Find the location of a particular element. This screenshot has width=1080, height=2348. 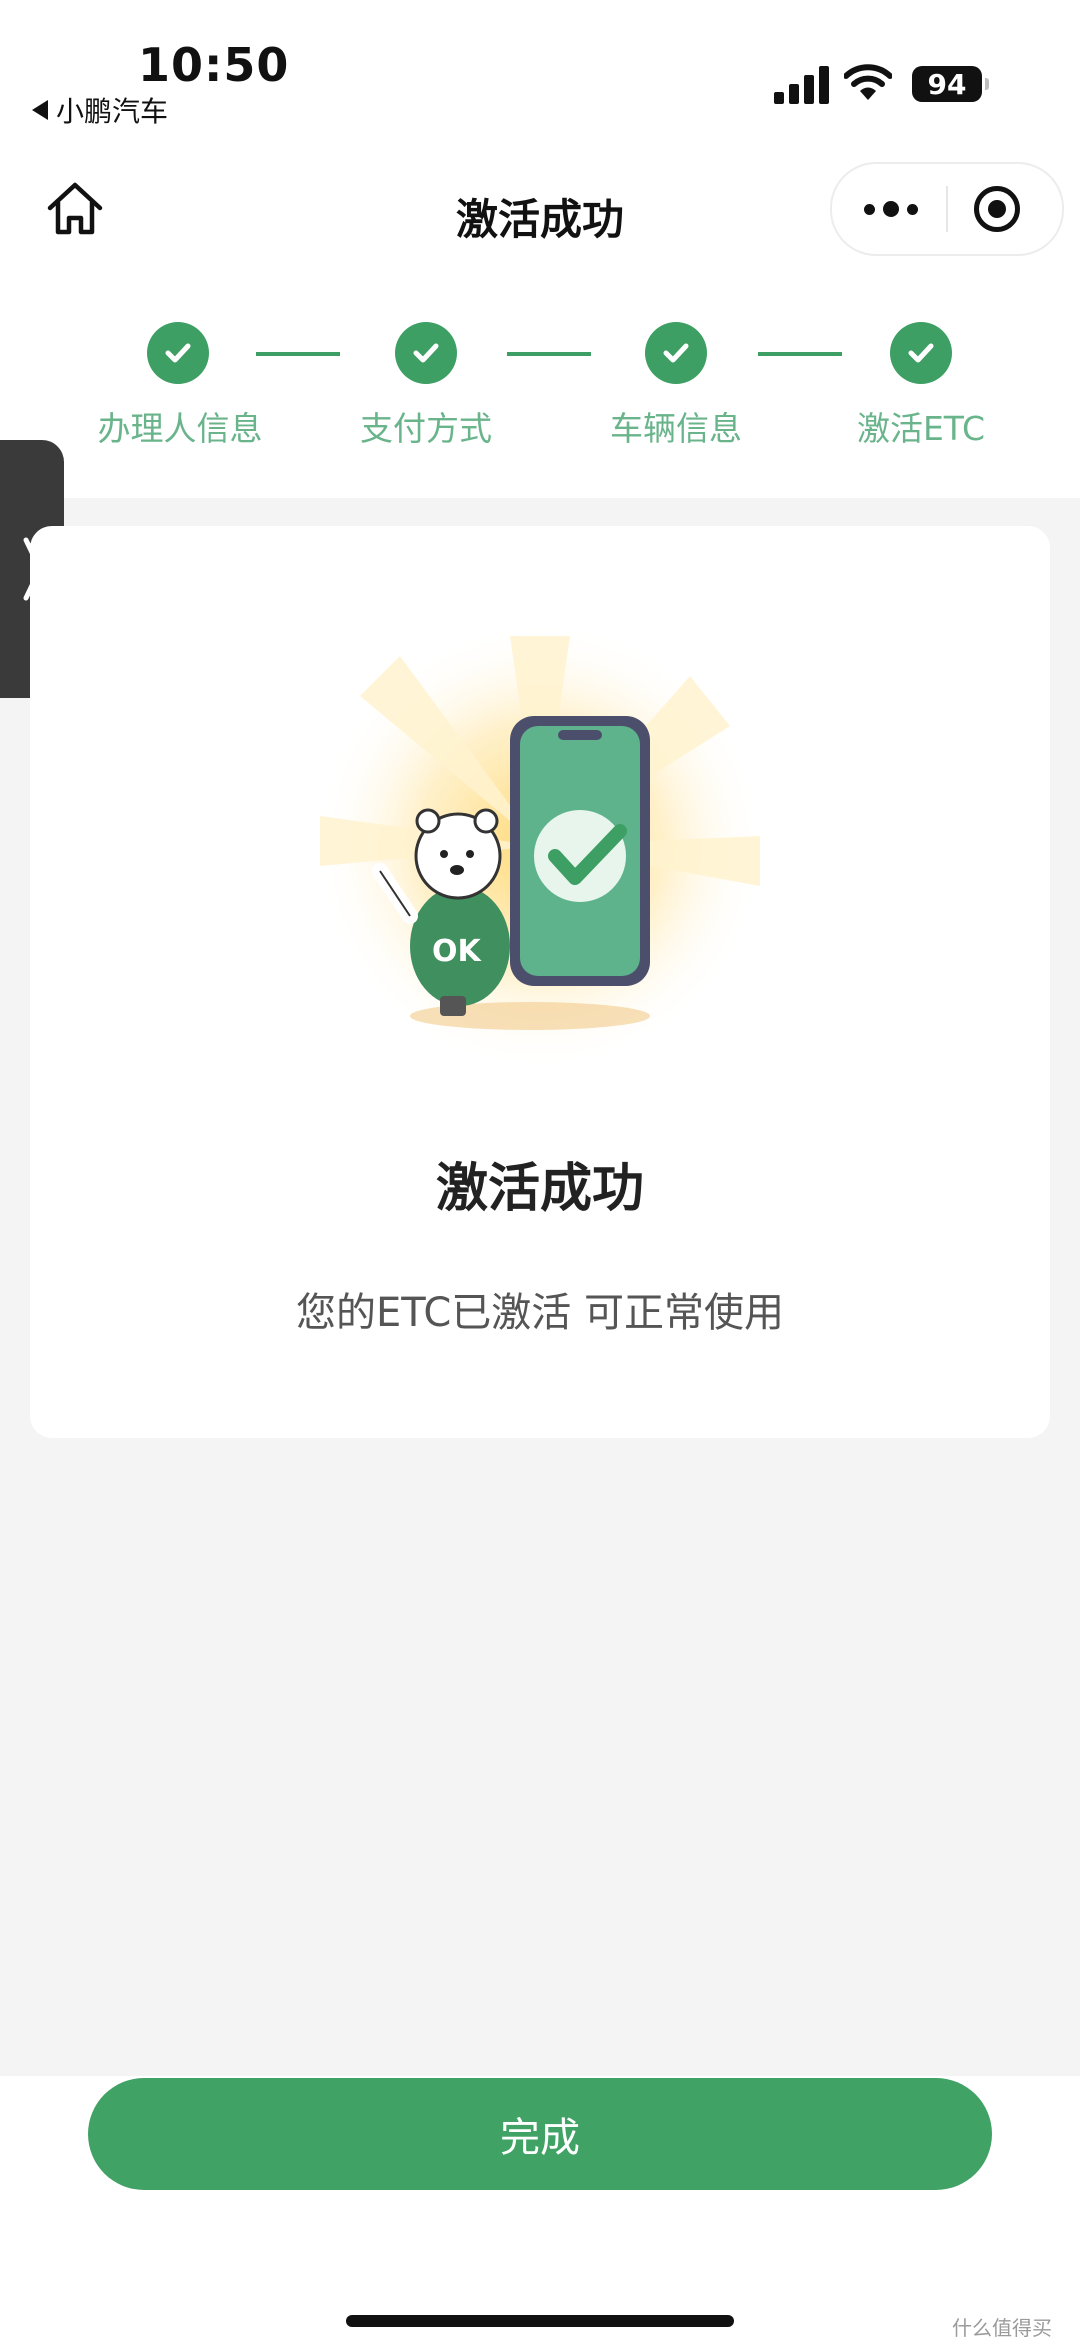

miniapp-capsule is located at coordinates (947, 209).